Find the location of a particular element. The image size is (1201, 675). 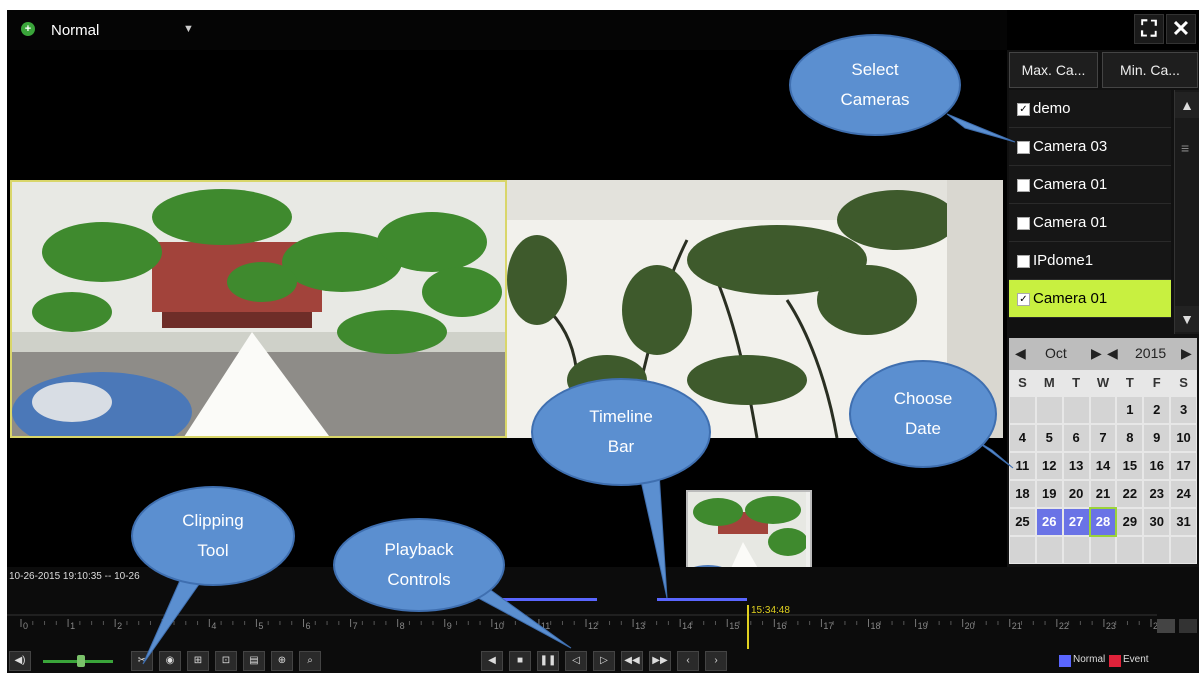

calendar-day: 25 is located at coordinates (1022, 522).